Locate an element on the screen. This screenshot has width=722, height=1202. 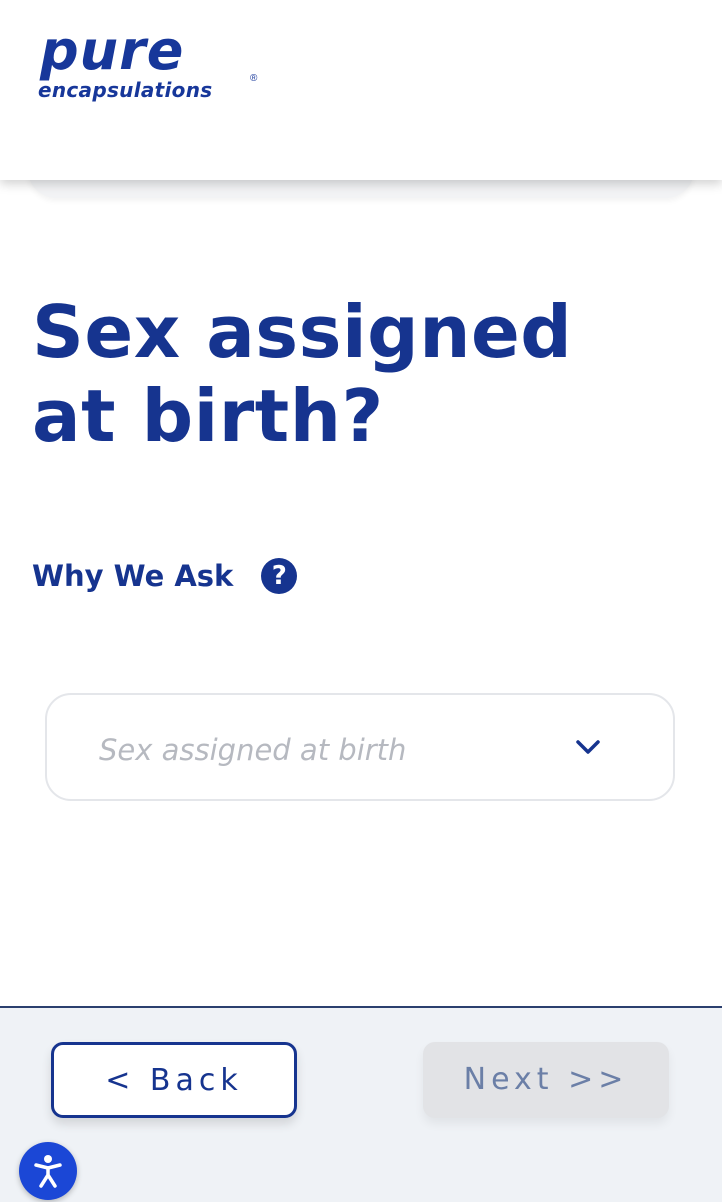
back-button: < Back is located at coordinates (174, 1080).